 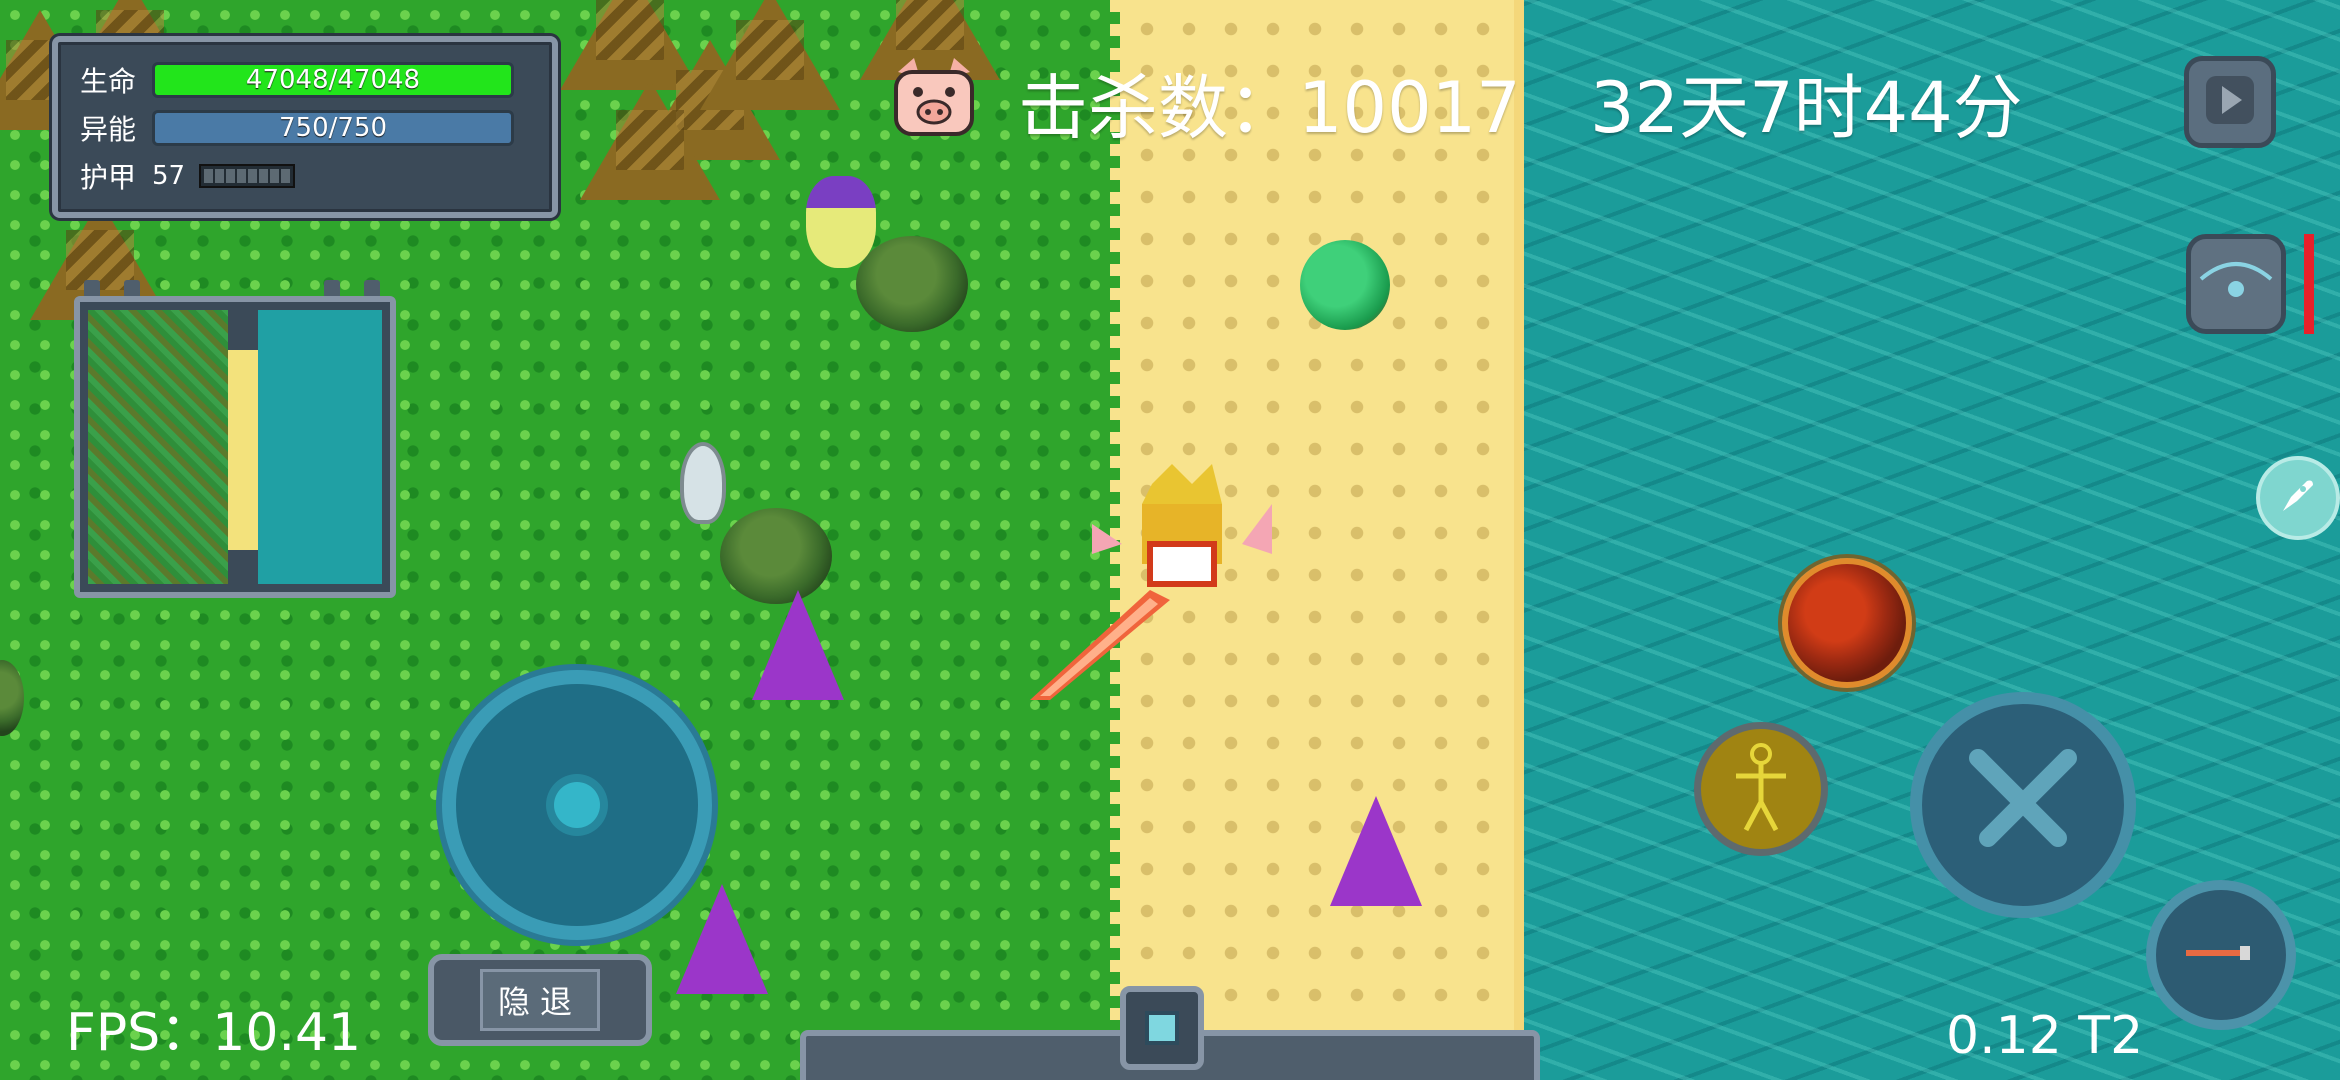 I want to click on kill-counter: 击杀数：10017, so click(x=1269, y=108).